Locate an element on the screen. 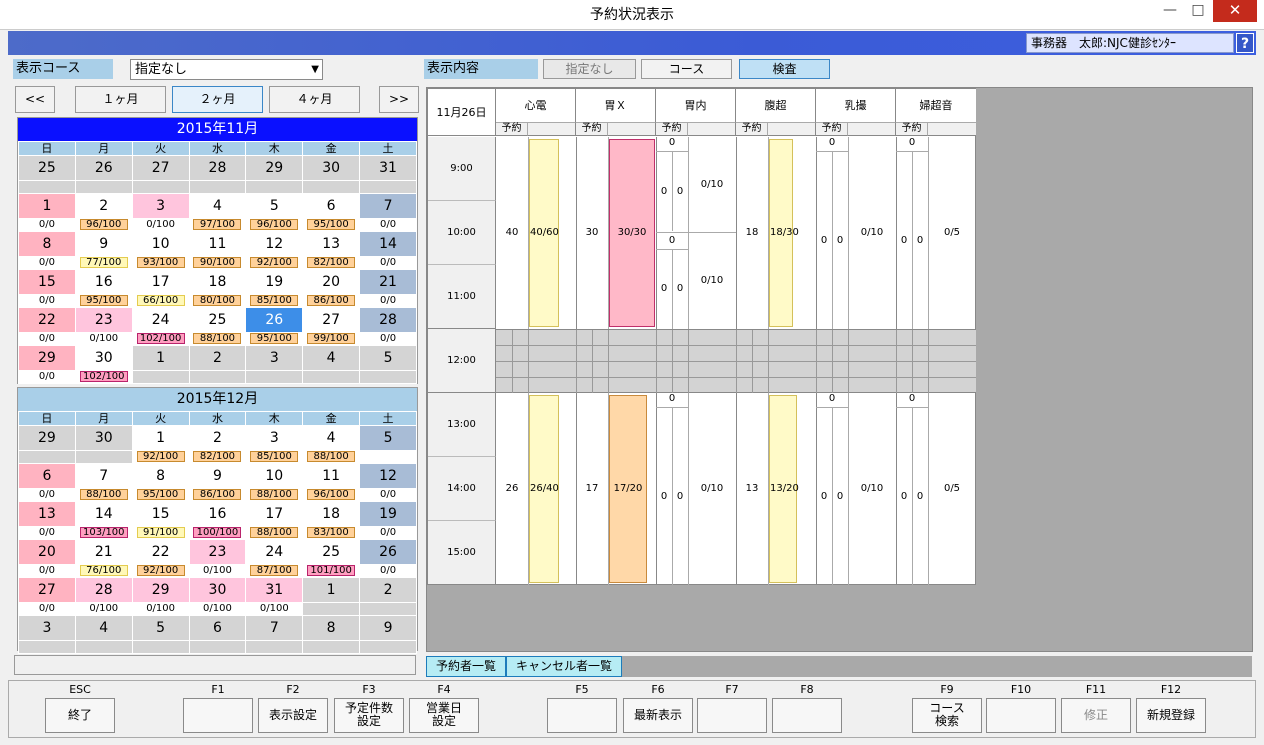  refresh-button: 最新表示 is located at coordinates (658, 715).